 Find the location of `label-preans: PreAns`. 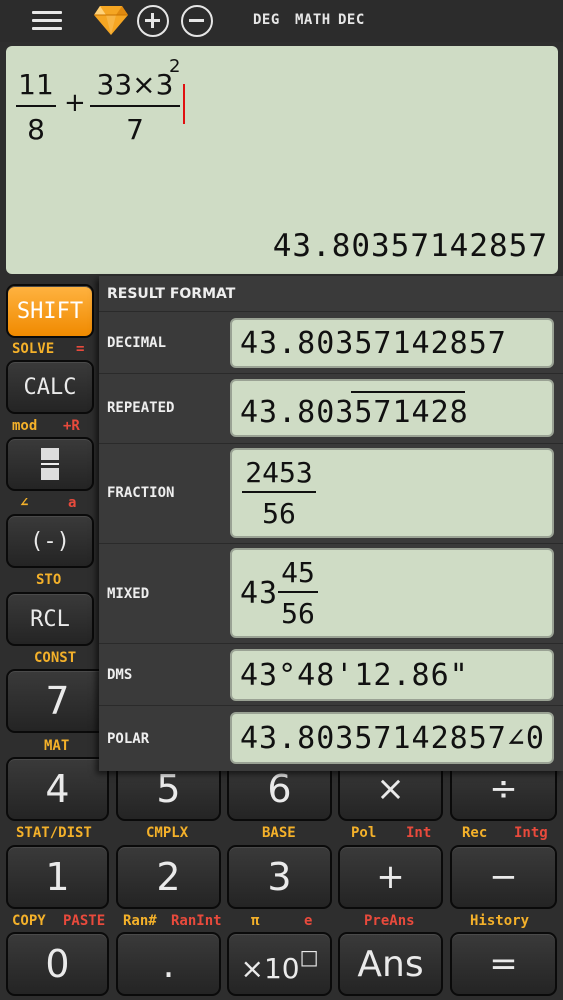

label-preans: PreAns is located at coordinates (389, 921).